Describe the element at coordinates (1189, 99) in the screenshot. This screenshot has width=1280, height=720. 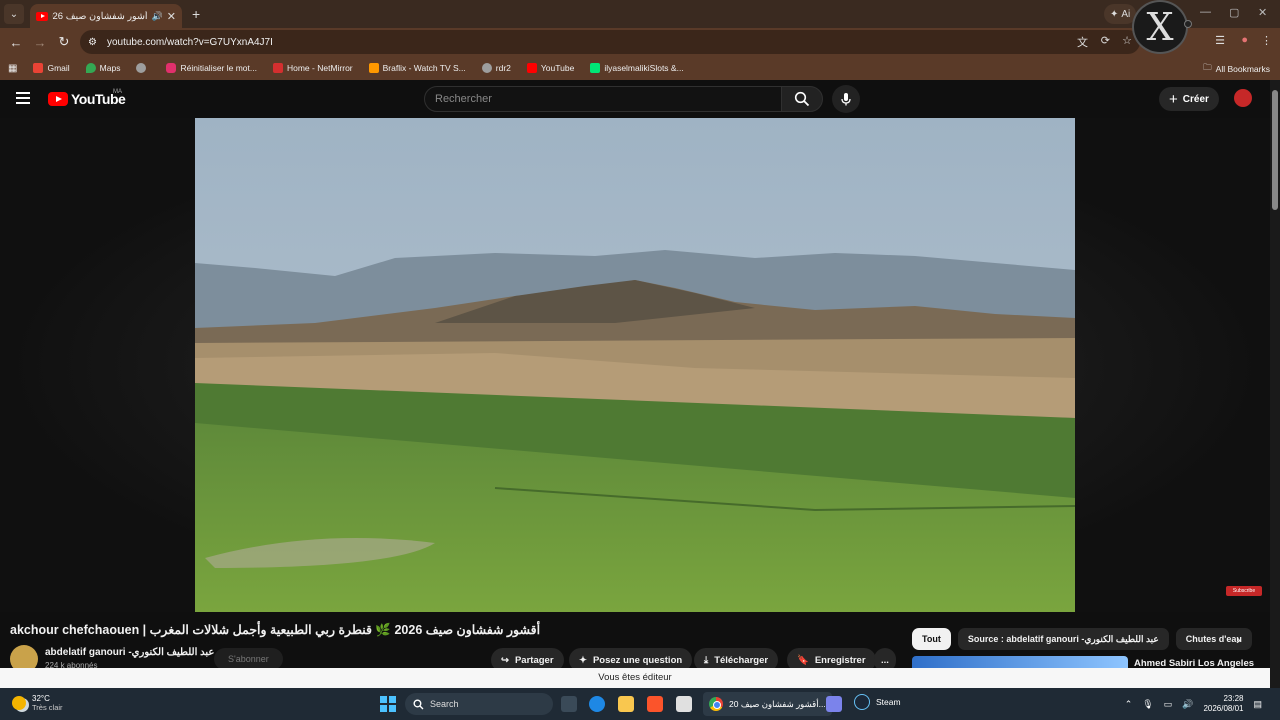
I see `create-button: + Créer` at that location.